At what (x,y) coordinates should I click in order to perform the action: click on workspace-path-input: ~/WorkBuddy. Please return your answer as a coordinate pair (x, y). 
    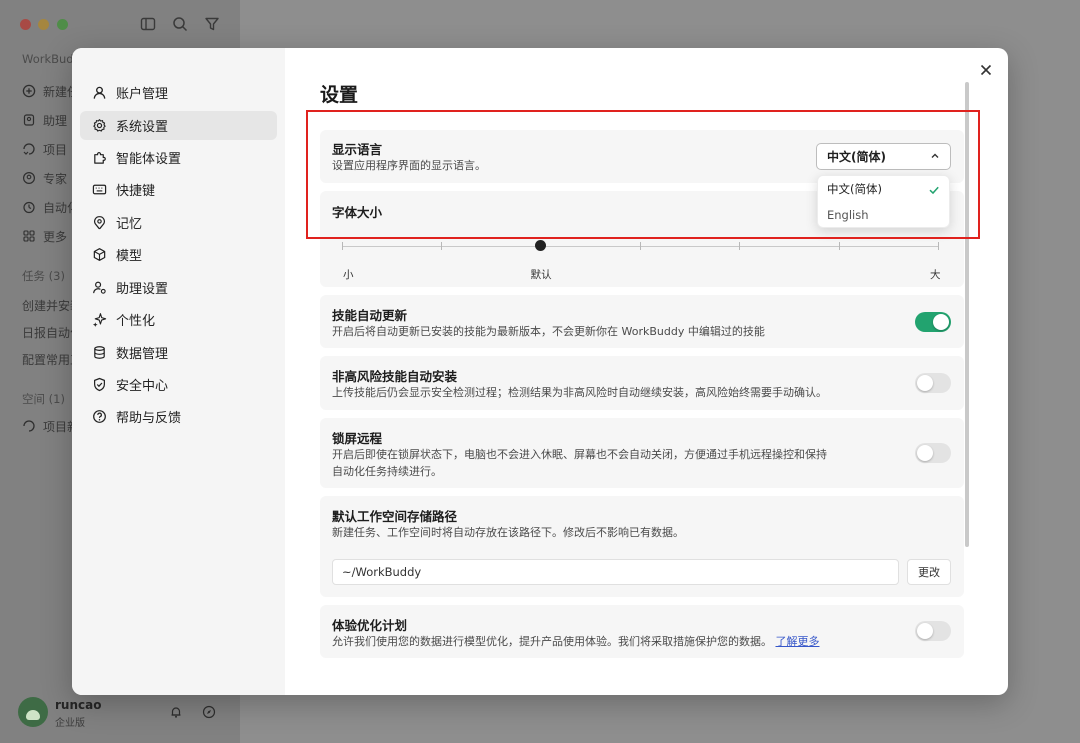
    Looking at the image, I should click on (615, 572).